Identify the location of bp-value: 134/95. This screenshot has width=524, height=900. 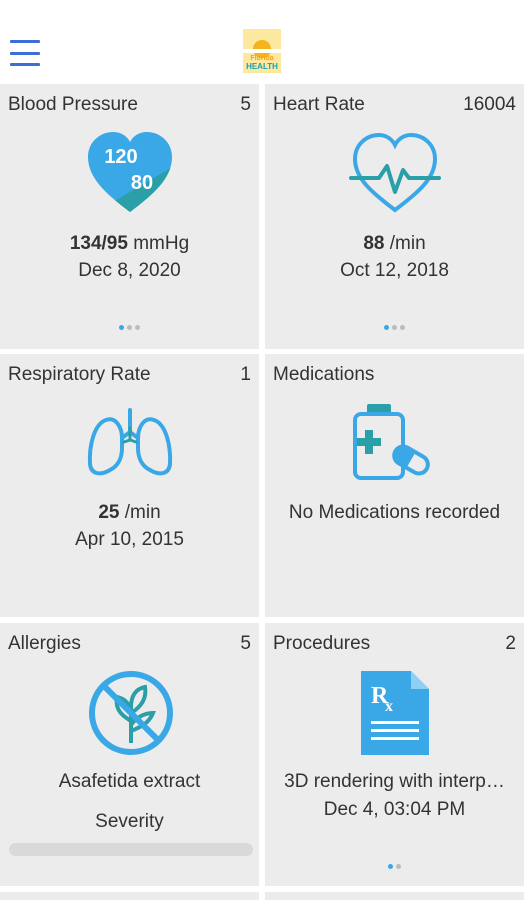
(98, 243).